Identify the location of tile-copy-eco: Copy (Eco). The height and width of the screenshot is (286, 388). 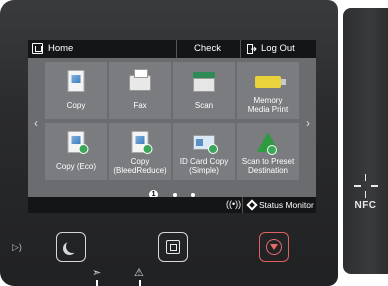
(76, 151).